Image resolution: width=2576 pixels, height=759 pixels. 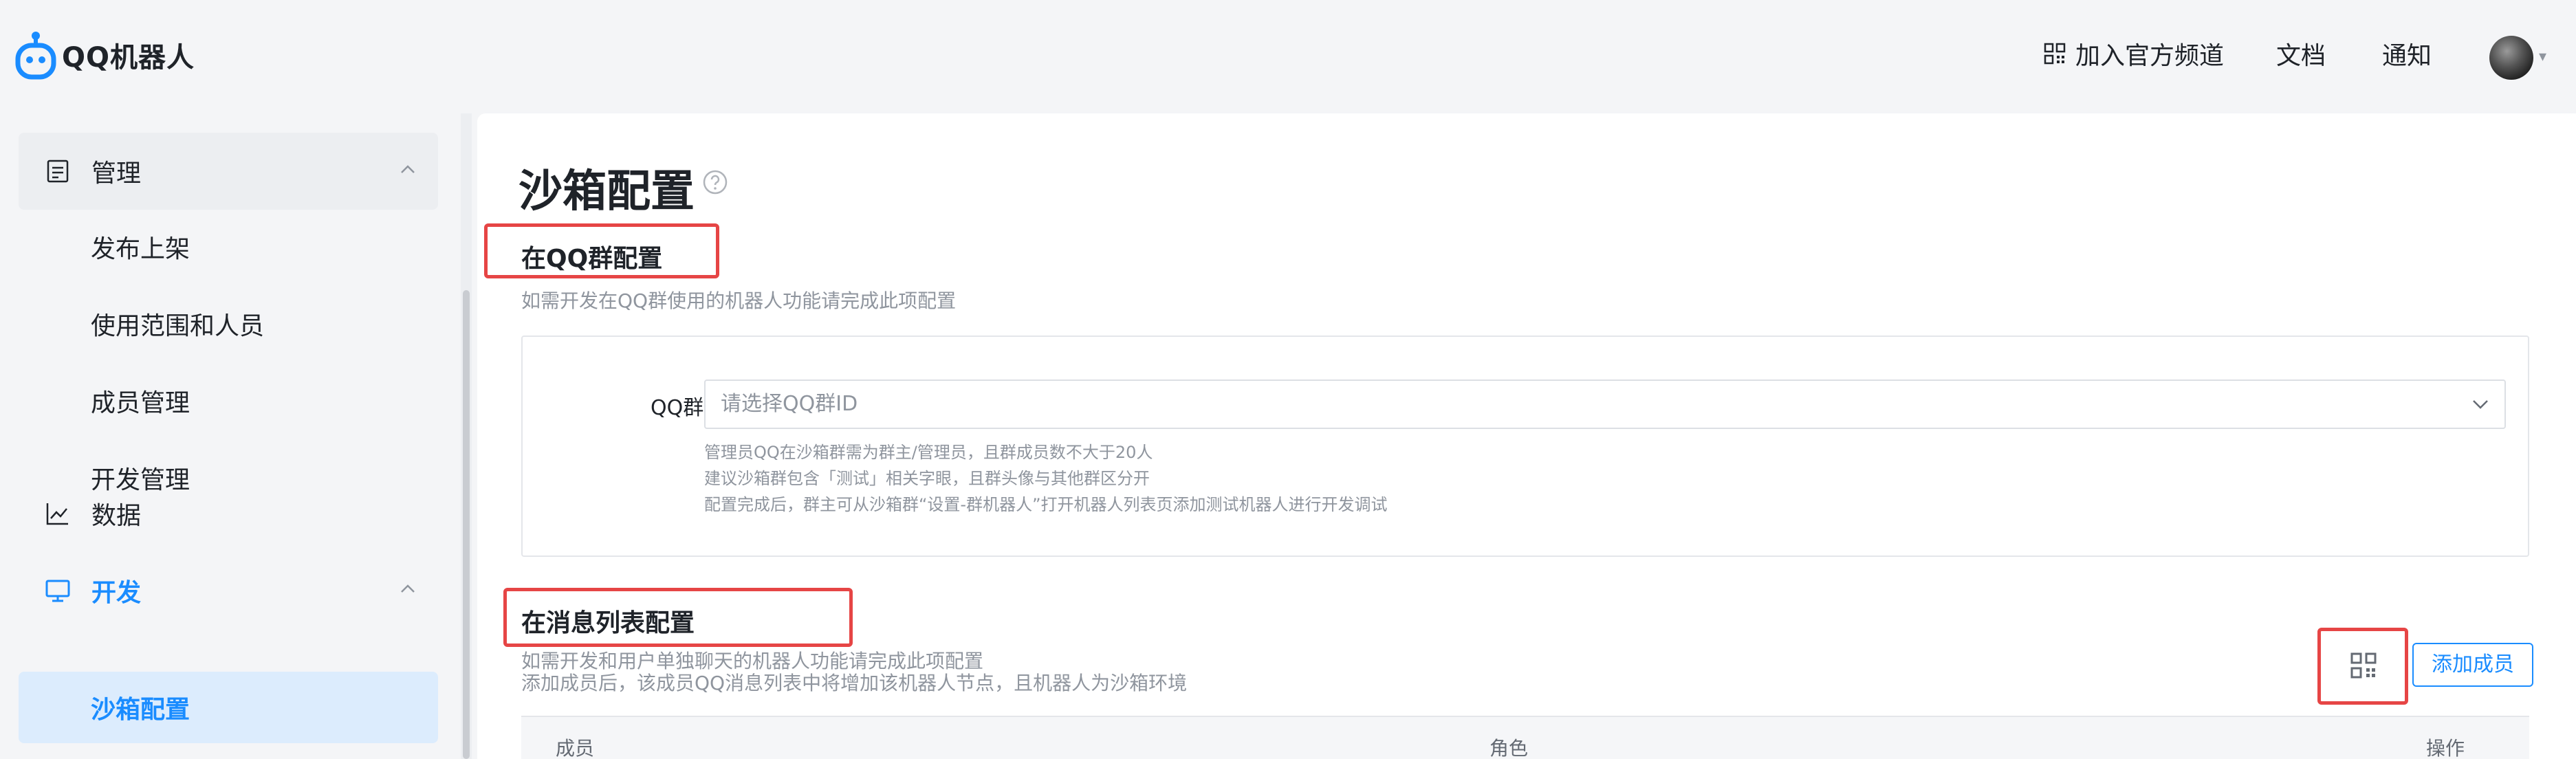 I want to click on monitor-icon, so click(x=57, y=591).